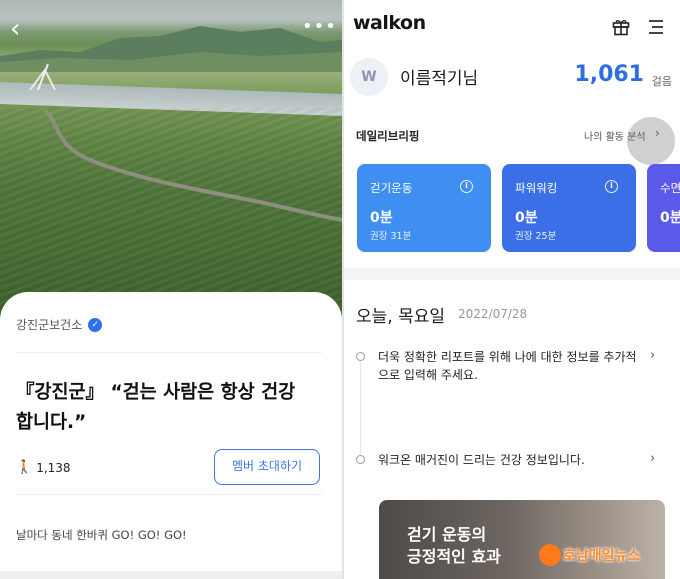 This screenshot has height=579, width=680. I want to click on today-date: 2022/07/28, so click(493, 314).